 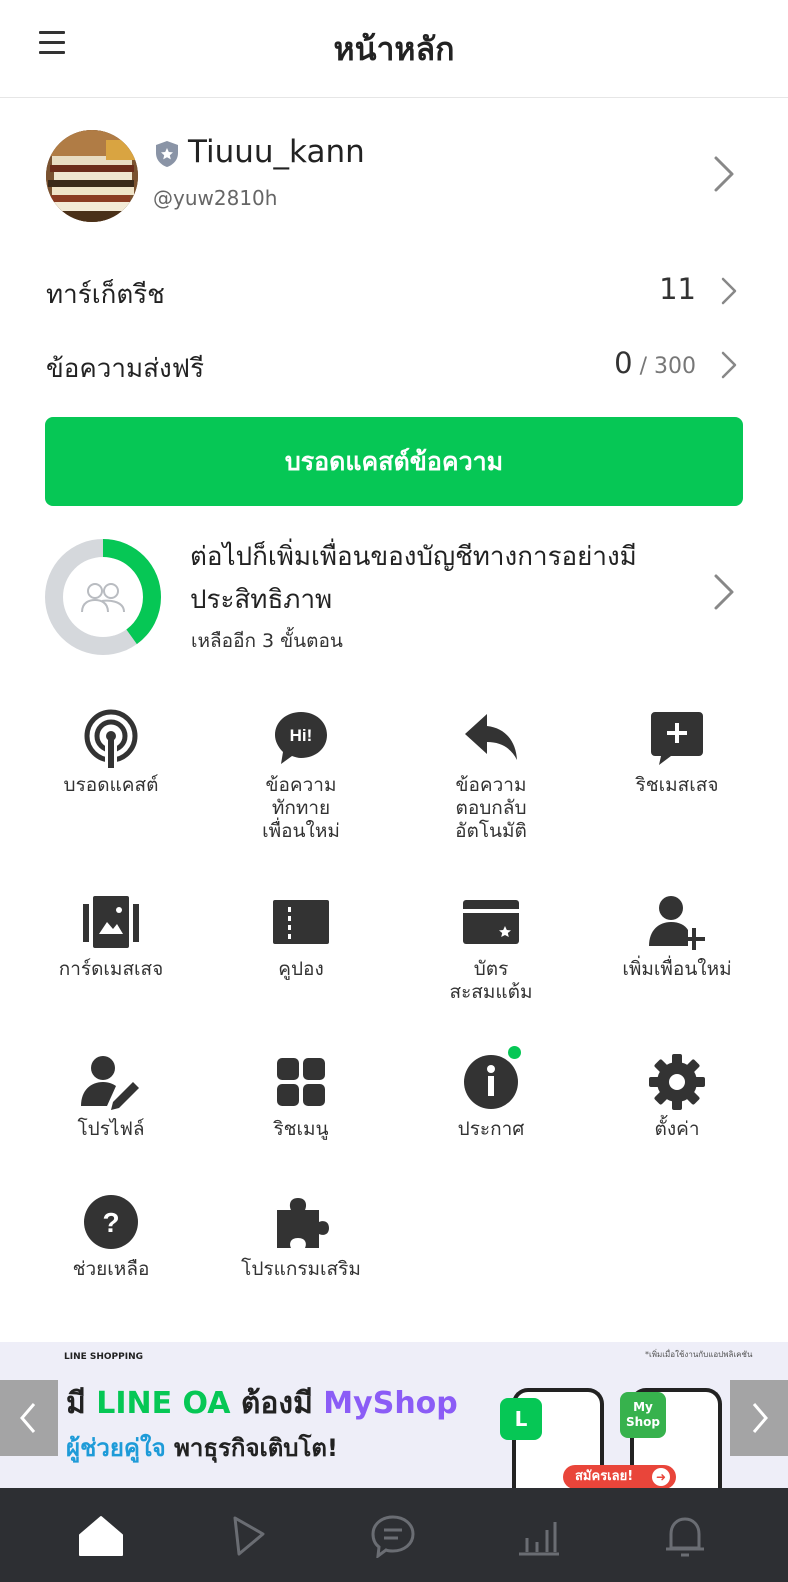 I want to click on menu-profile: โปรไฟล์, so click(x=111, y=1096).